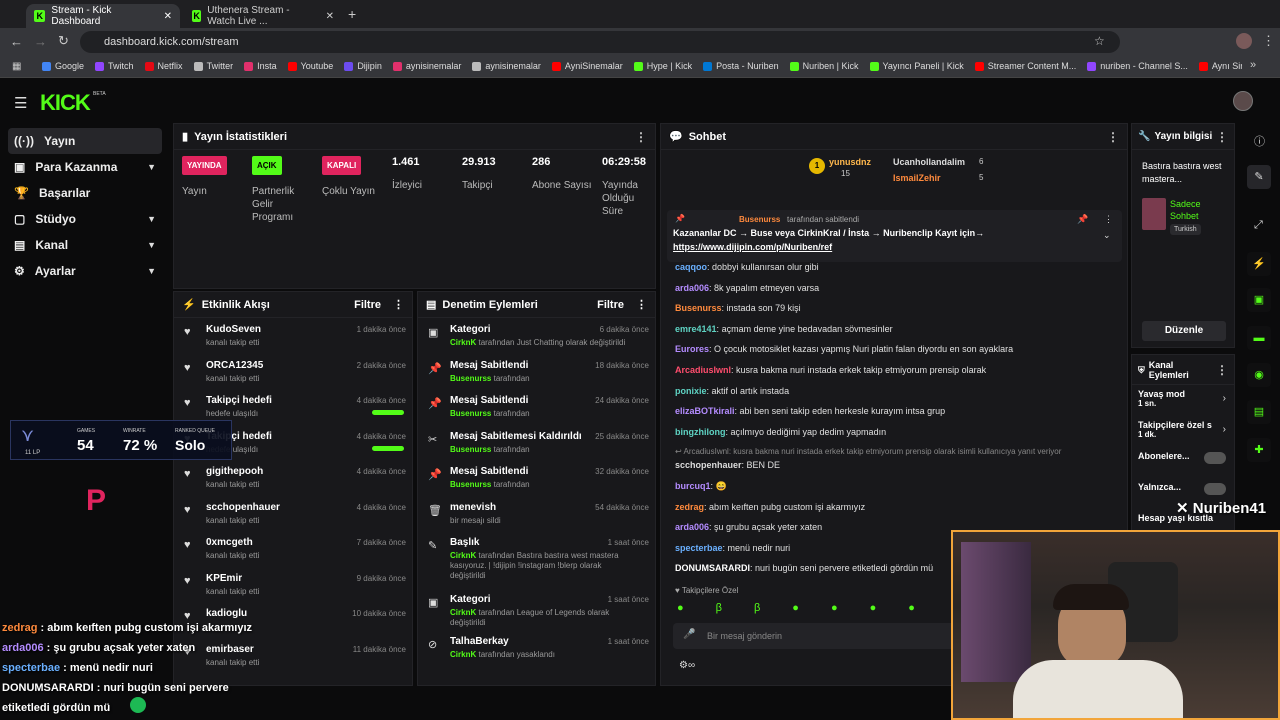 The height and width of the screenshot is (720, 1280). I want to click on bookmark-item: Twitch, so click(114, 66).